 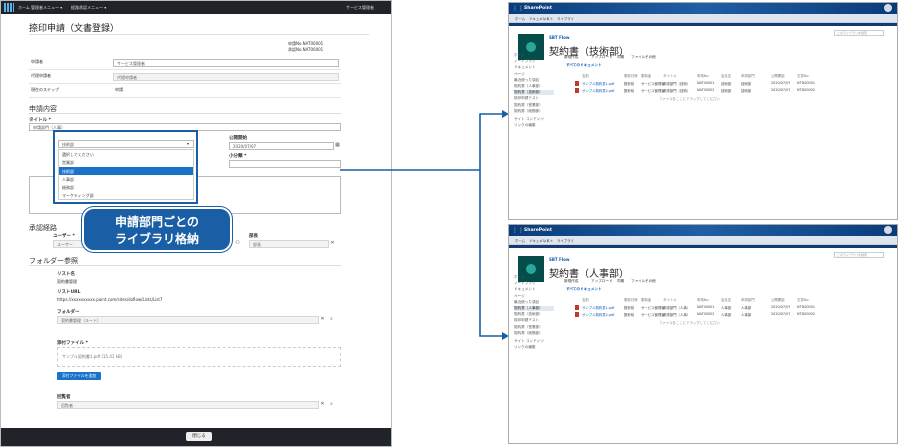 I want to click on column-header: 名前, so click(x=585, y=300).